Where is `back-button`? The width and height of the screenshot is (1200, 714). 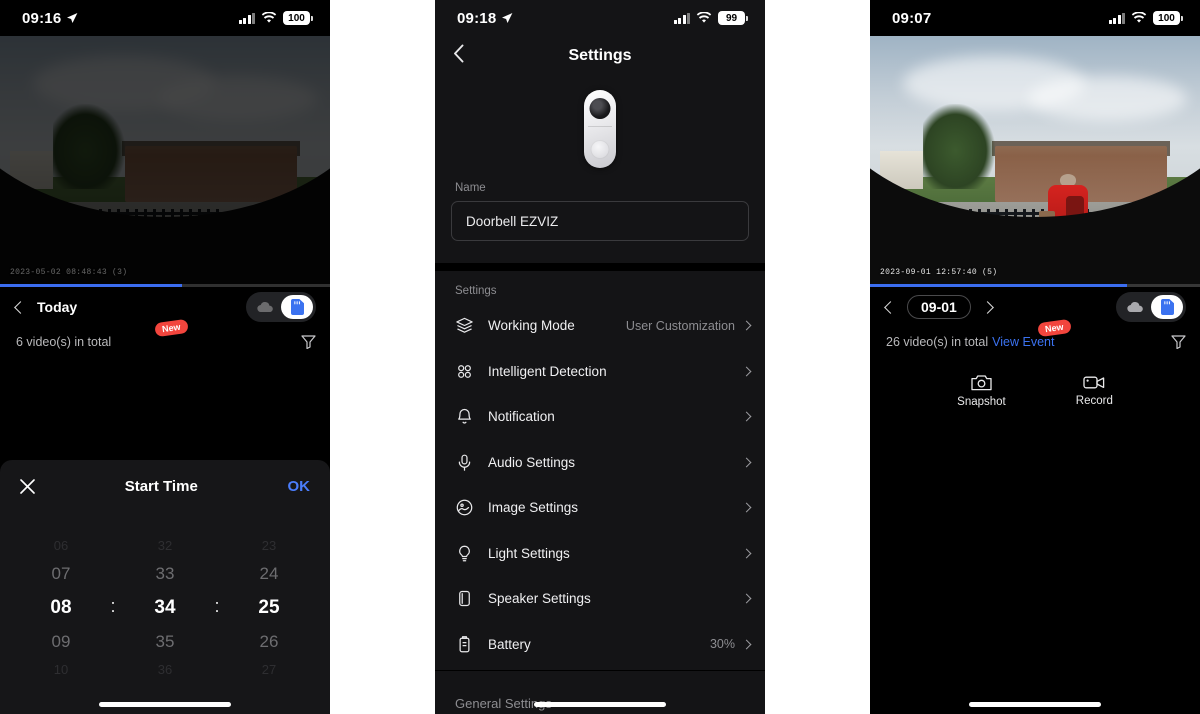 back-button is located at coordinates (458, 56).